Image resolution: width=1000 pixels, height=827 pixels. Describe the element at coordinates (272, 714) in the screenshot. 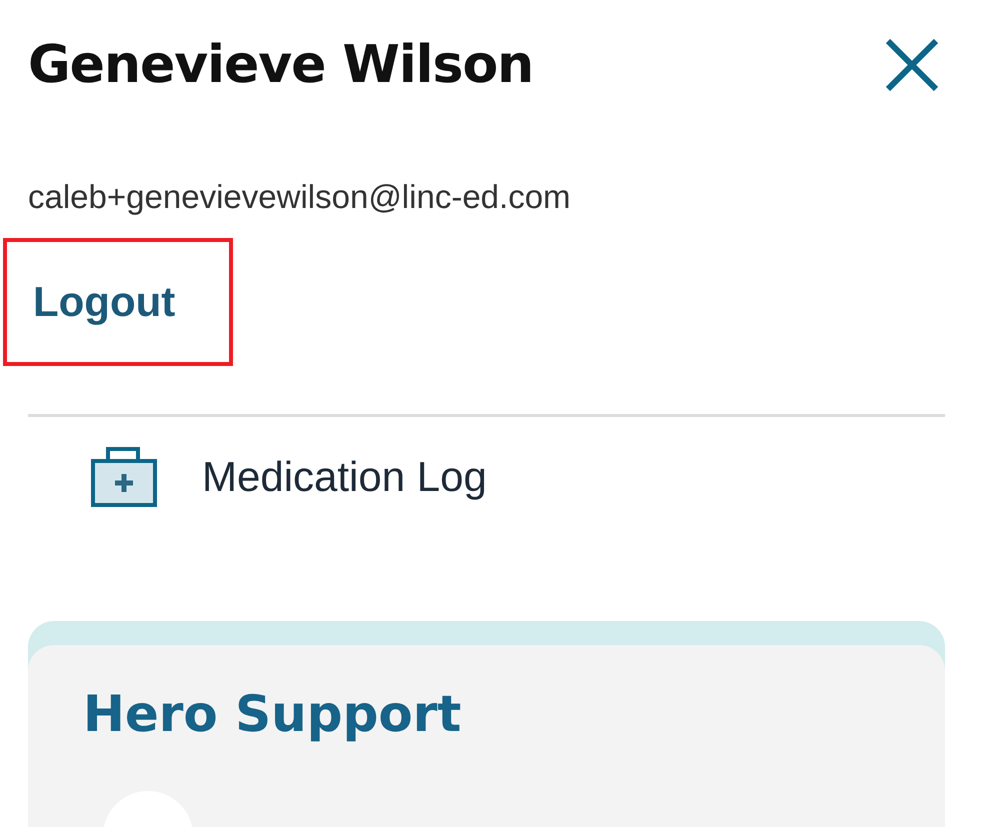

I see `card-title: Hero Support` at that location.